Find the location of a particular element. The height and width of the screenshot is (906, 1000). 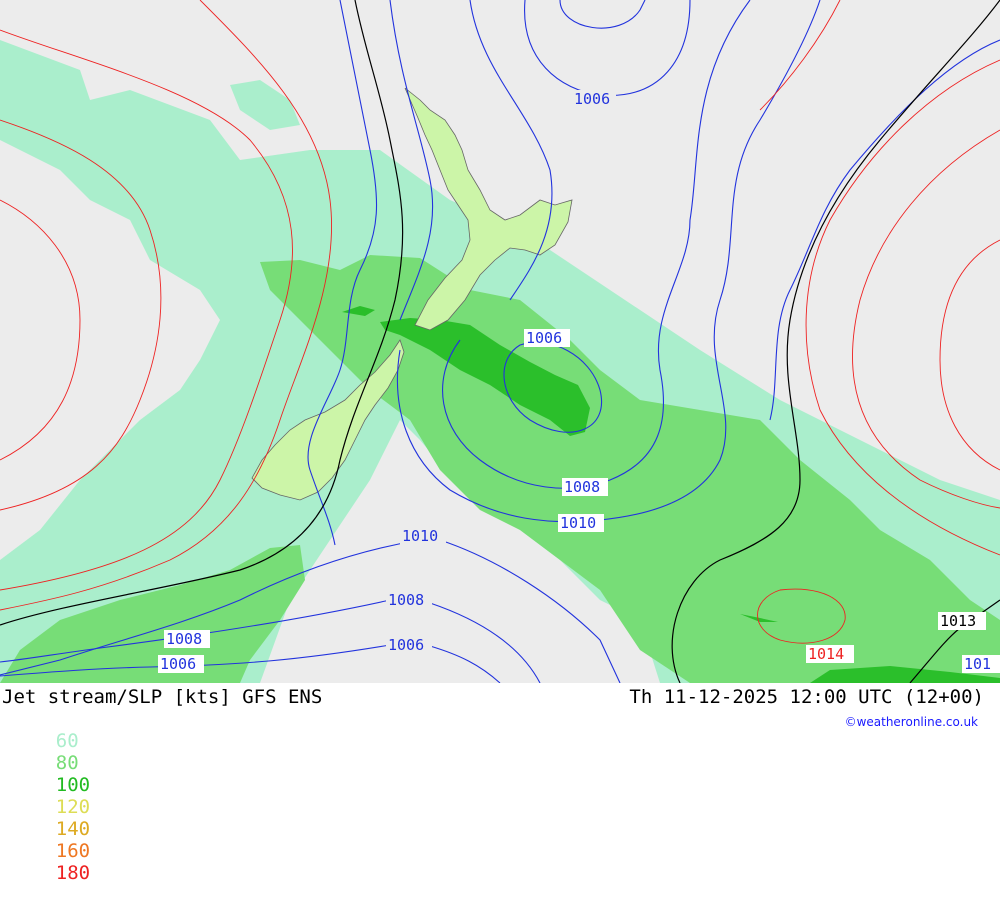

isobar-label-1010-south: 1010 is located at coordinates (423, 536).